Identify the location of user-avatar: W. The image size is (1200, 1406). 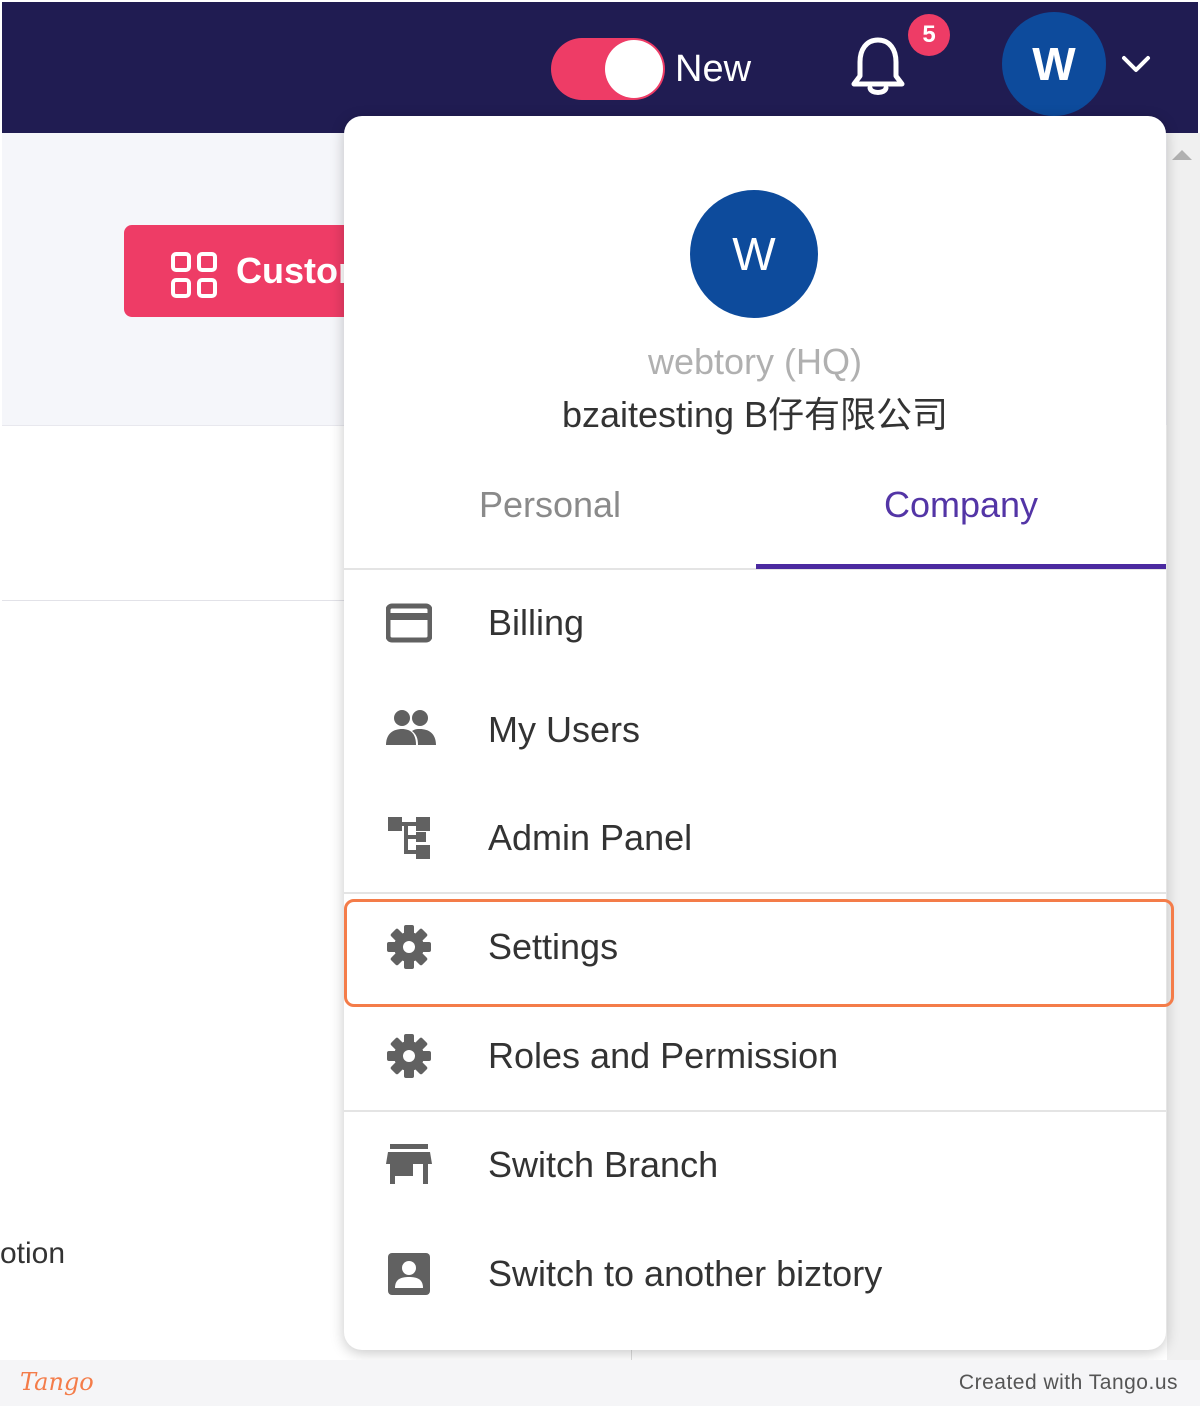
(1054, 64).